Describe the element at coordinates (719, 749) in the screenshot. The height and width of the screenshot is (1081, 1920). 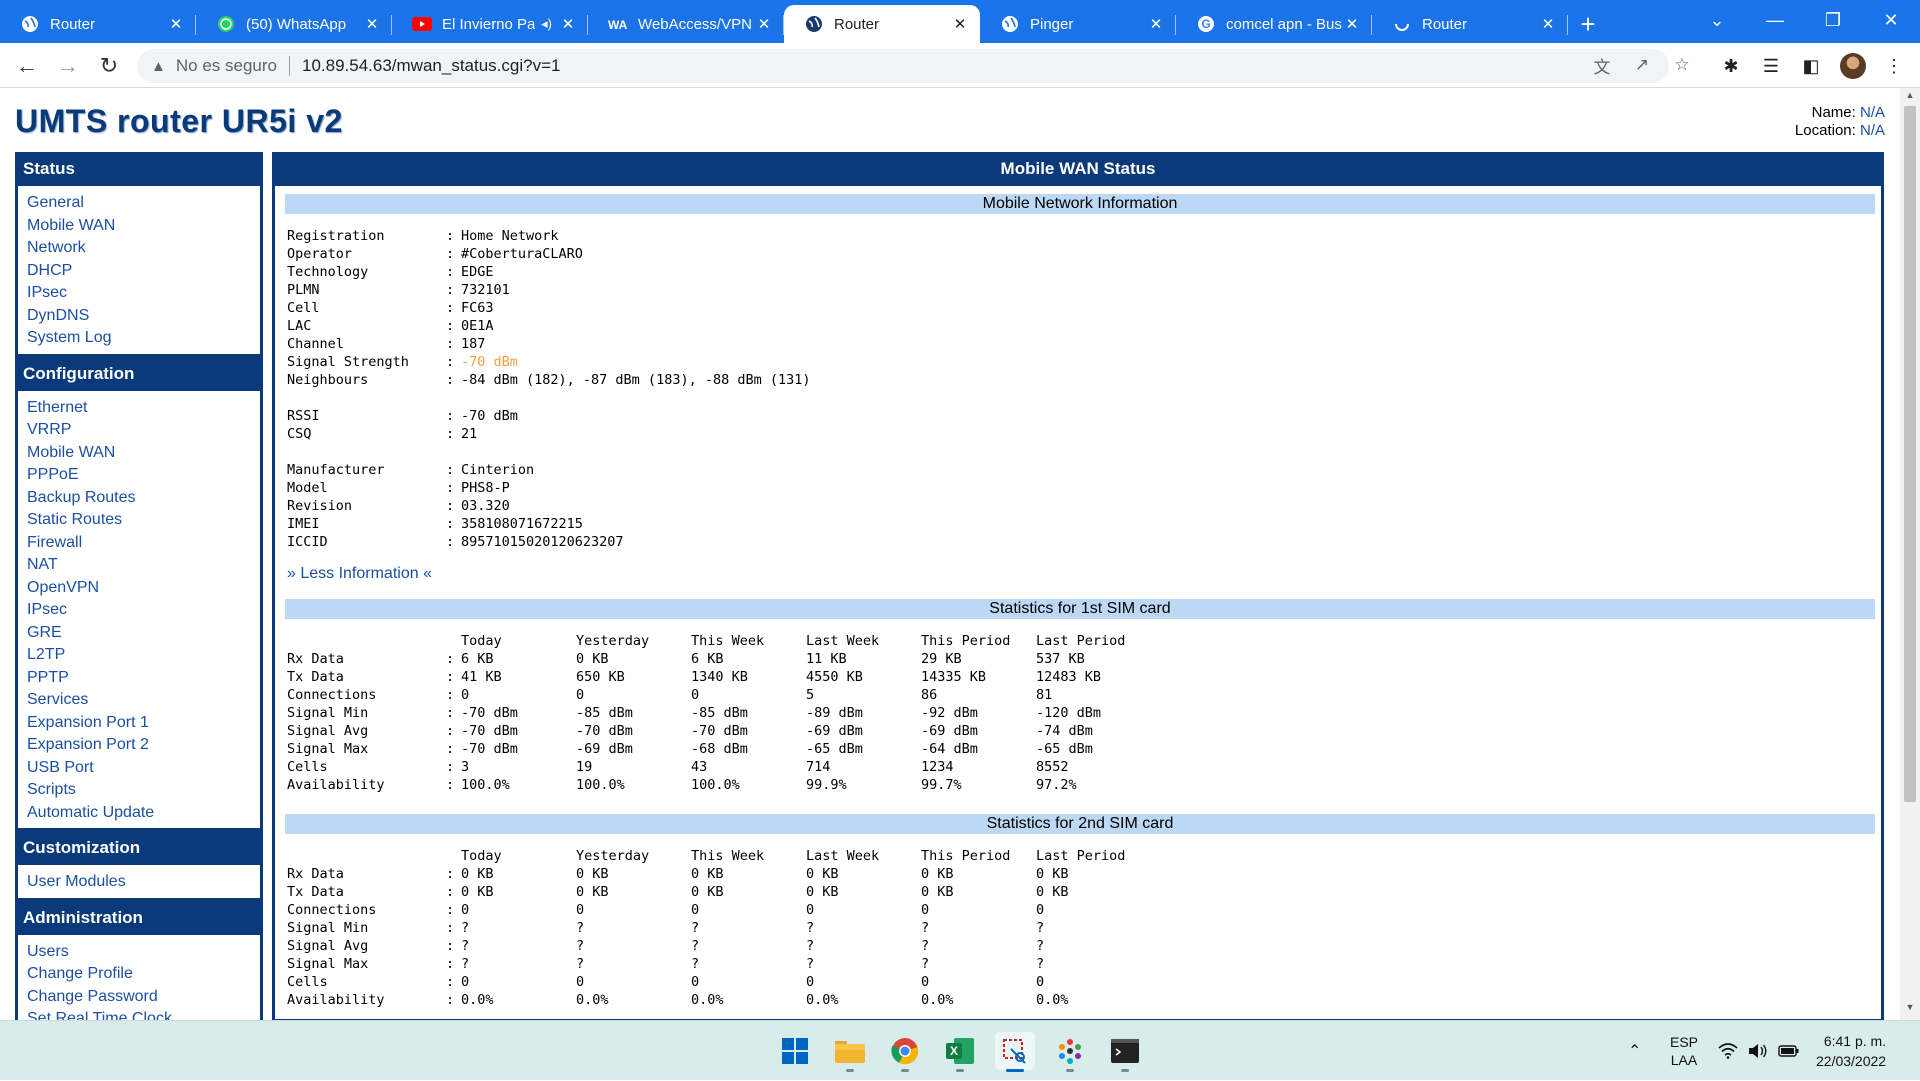
I see `stat-cell: -68 dBm` at that location.